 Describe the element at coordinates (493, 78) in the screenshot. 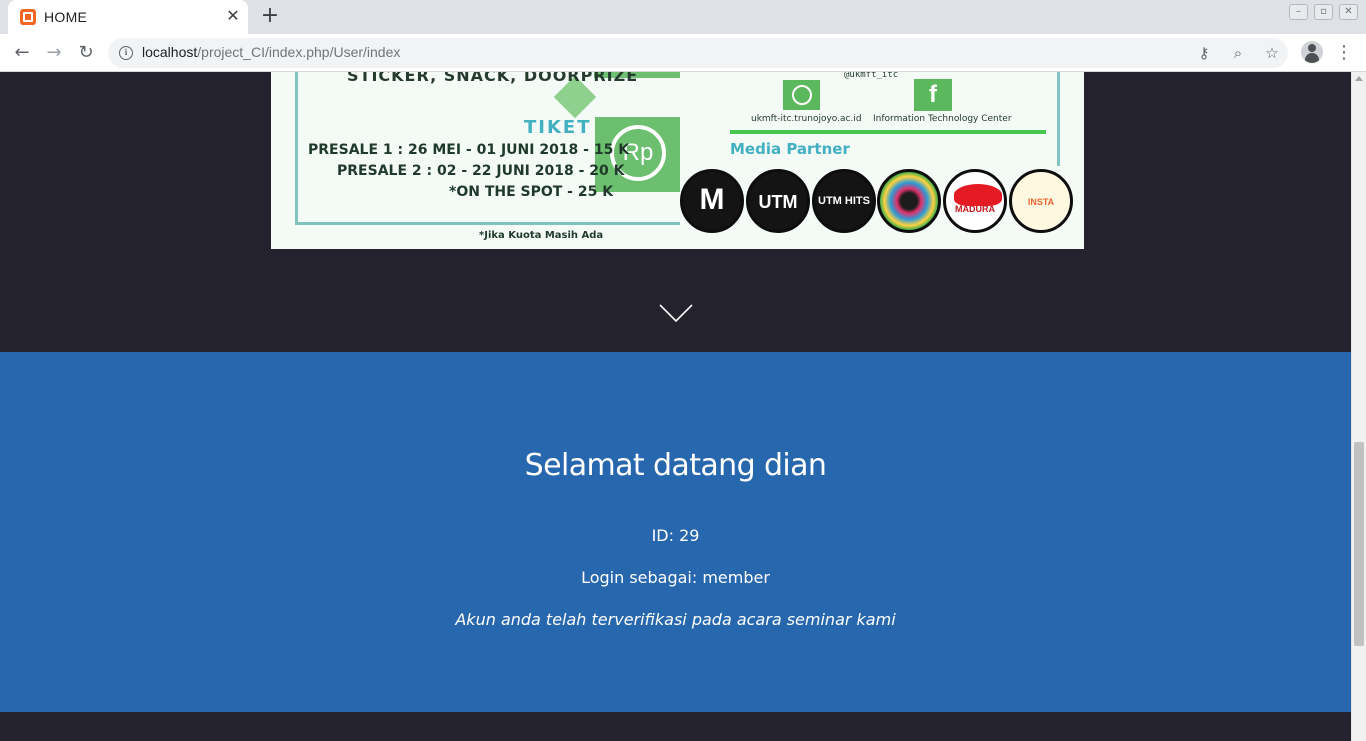

I see `poster-prizes: STICKER, SNACK, DOORPRIZE` at that location.